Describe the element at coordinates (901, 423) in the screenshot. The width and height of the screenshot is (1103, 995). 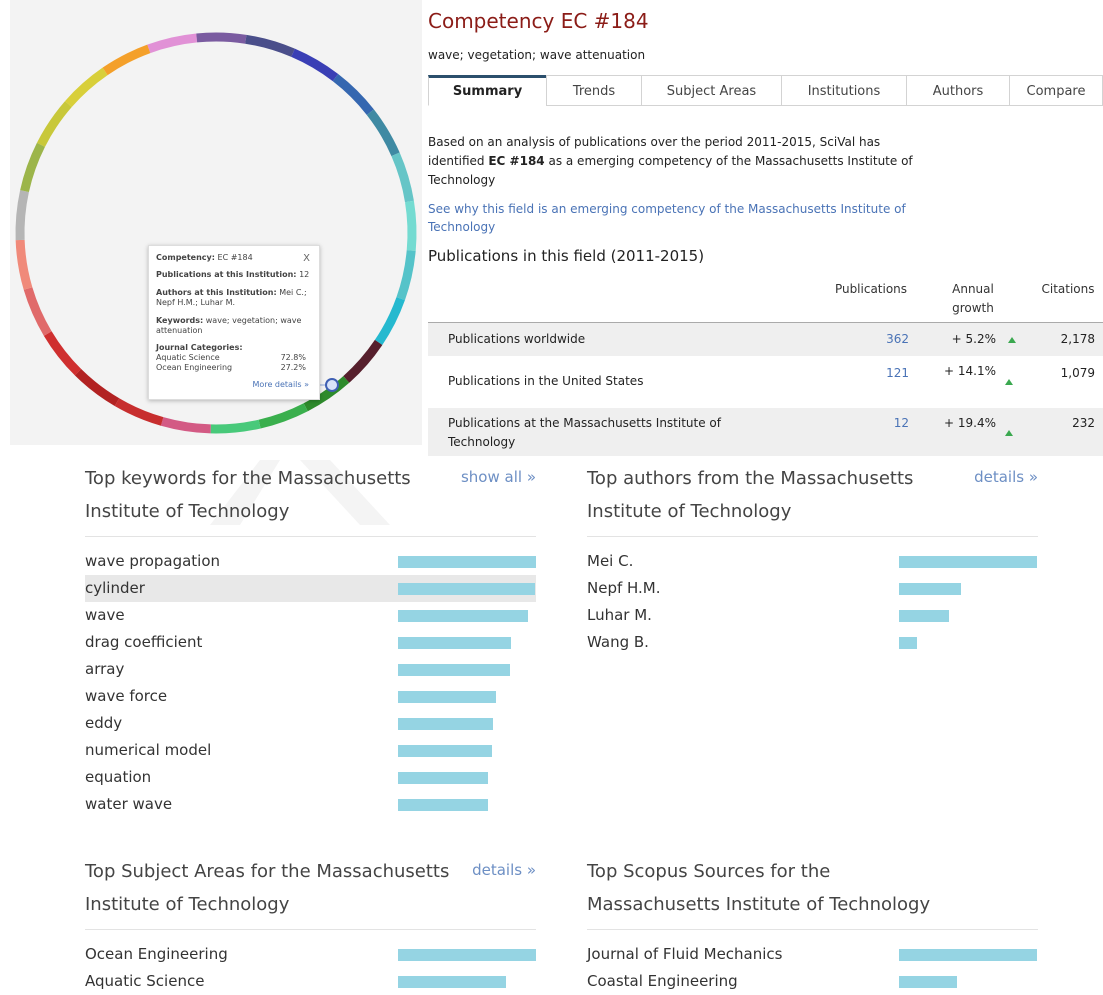
I see `row-publications: 12` at that location.